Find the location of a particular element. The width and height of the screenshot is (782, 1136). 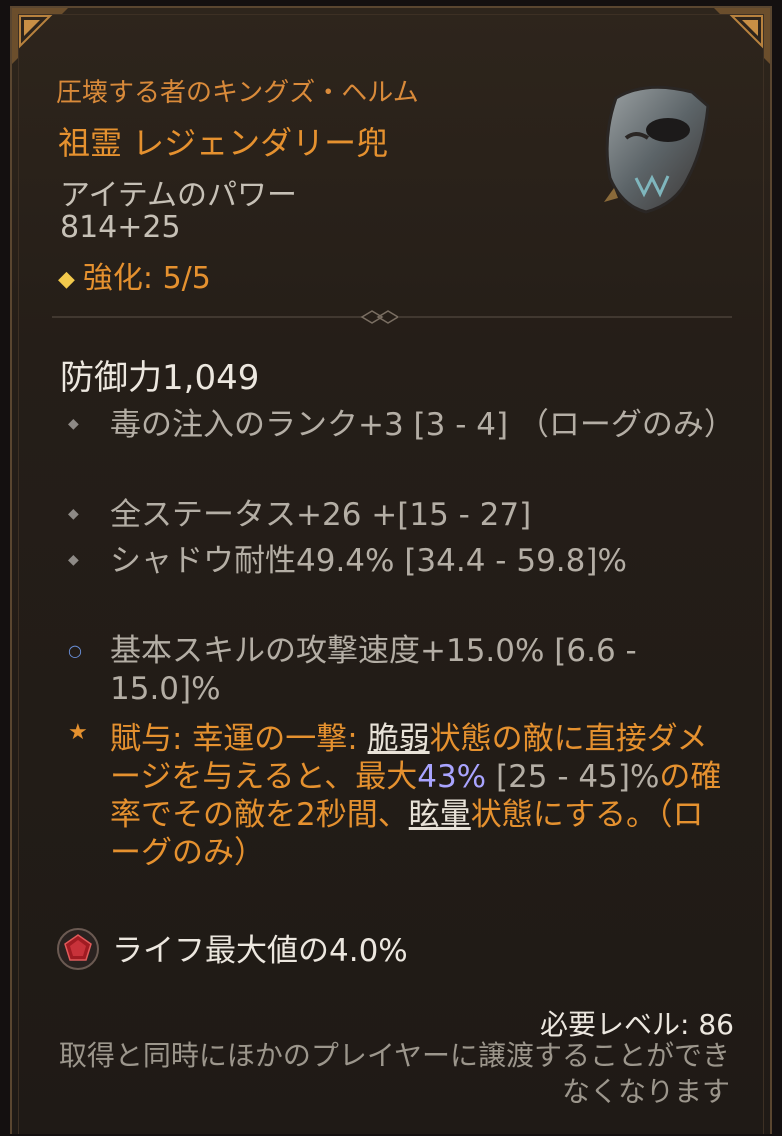

upgrade-diamond-icon: ◆ is located at coordinates (66, 279).